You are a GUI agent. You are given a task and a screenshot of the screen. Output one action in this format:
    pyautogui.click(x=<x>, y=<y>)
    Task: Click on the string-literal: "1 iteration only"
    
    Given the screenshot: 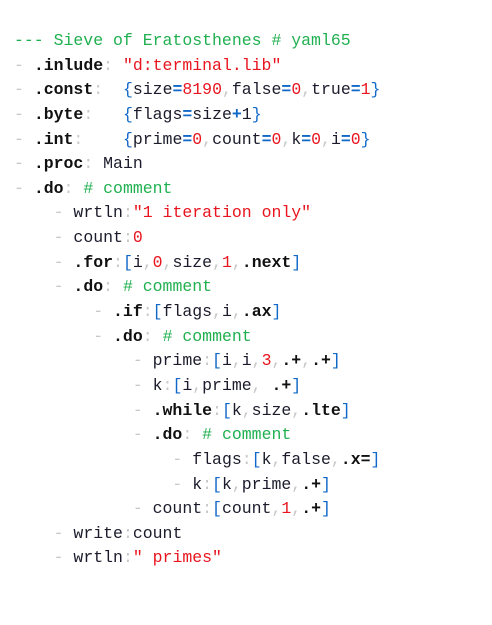 What is the action you would take?
    pyautogui.click(x=222, y=213)
    